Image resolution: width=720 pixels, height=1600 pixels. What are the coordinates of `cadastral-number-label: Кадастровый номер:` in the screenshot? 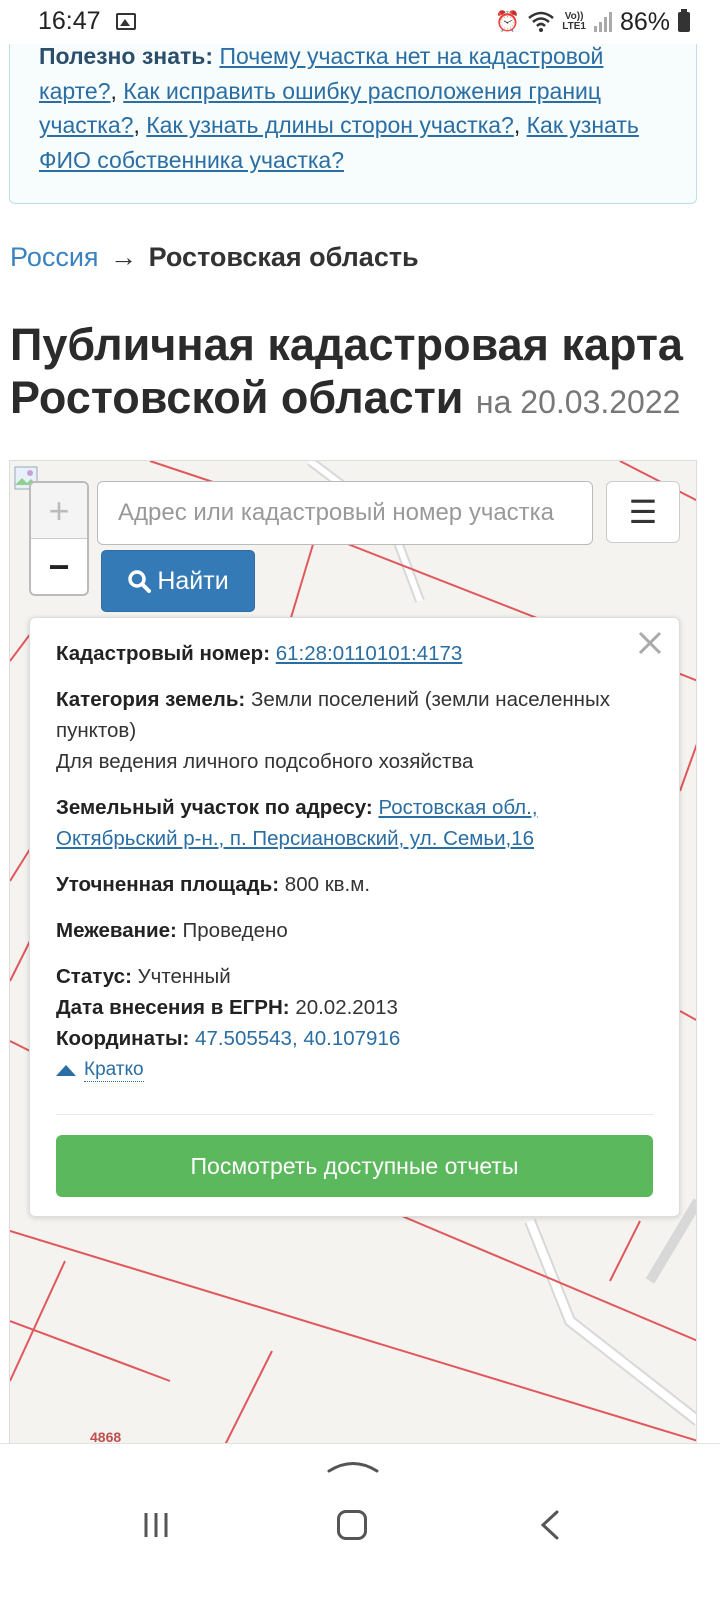 It's located at (163, 653).